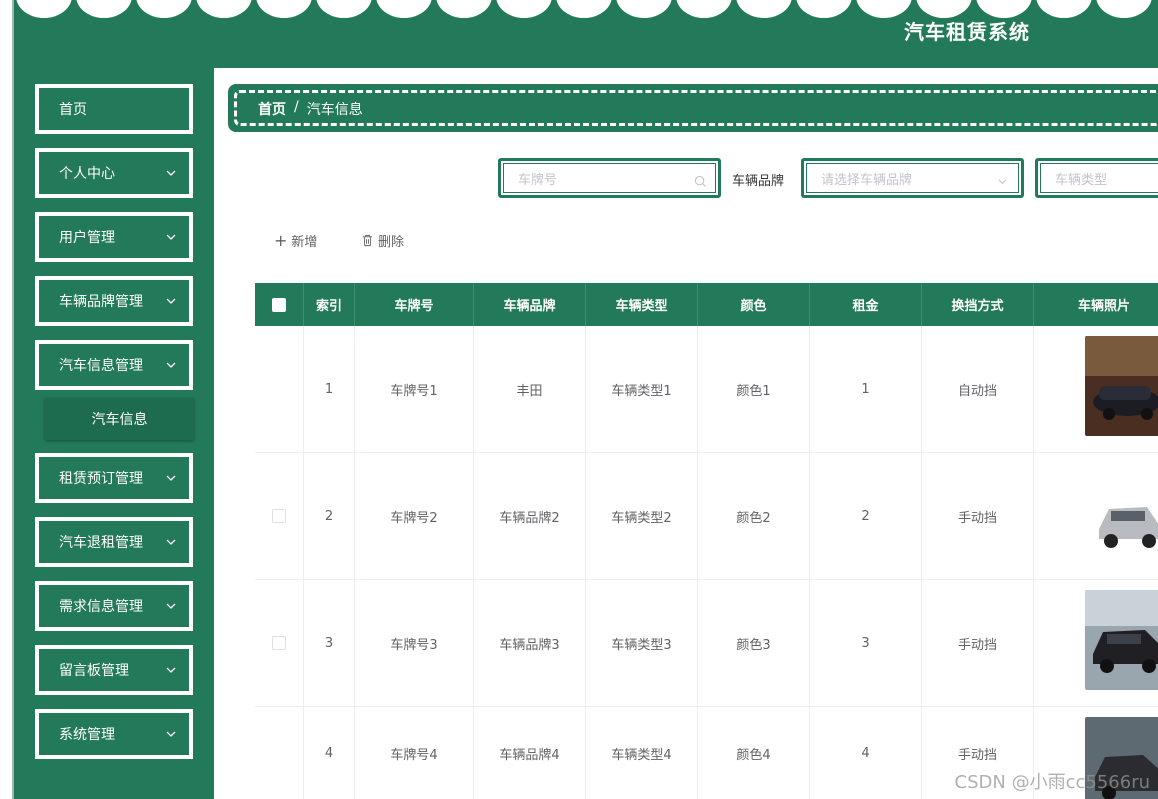 This screenshot has height=799, width=1158. I want to click on submenu-item-label: 汽车信息, so click(119, 420).